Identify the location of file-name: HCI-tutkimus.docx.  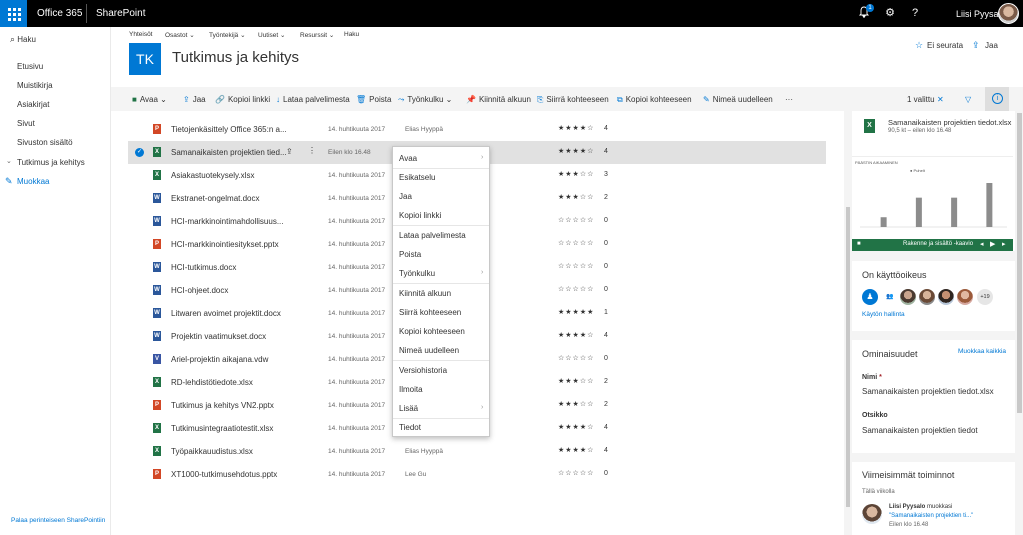
(203, 267).